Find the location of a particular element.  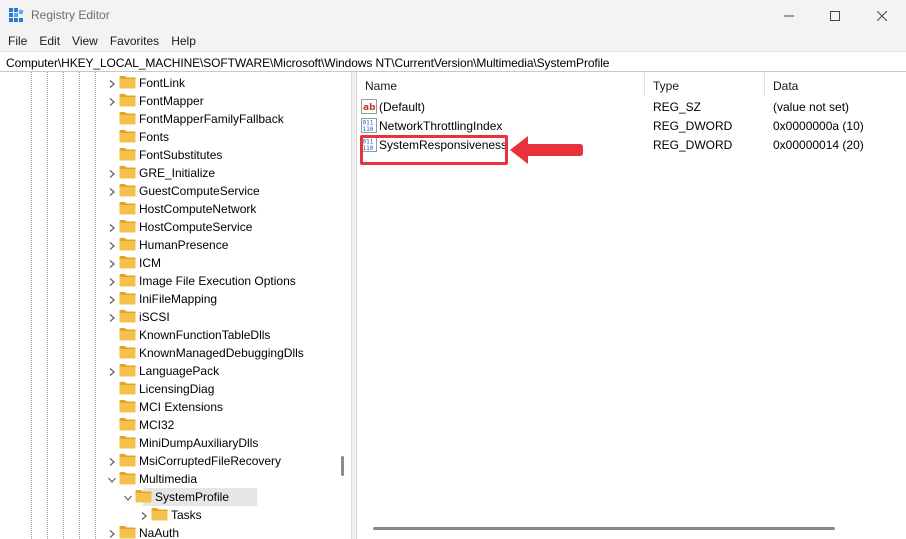

column-header-type: Type is located at coordinates (705, 84).